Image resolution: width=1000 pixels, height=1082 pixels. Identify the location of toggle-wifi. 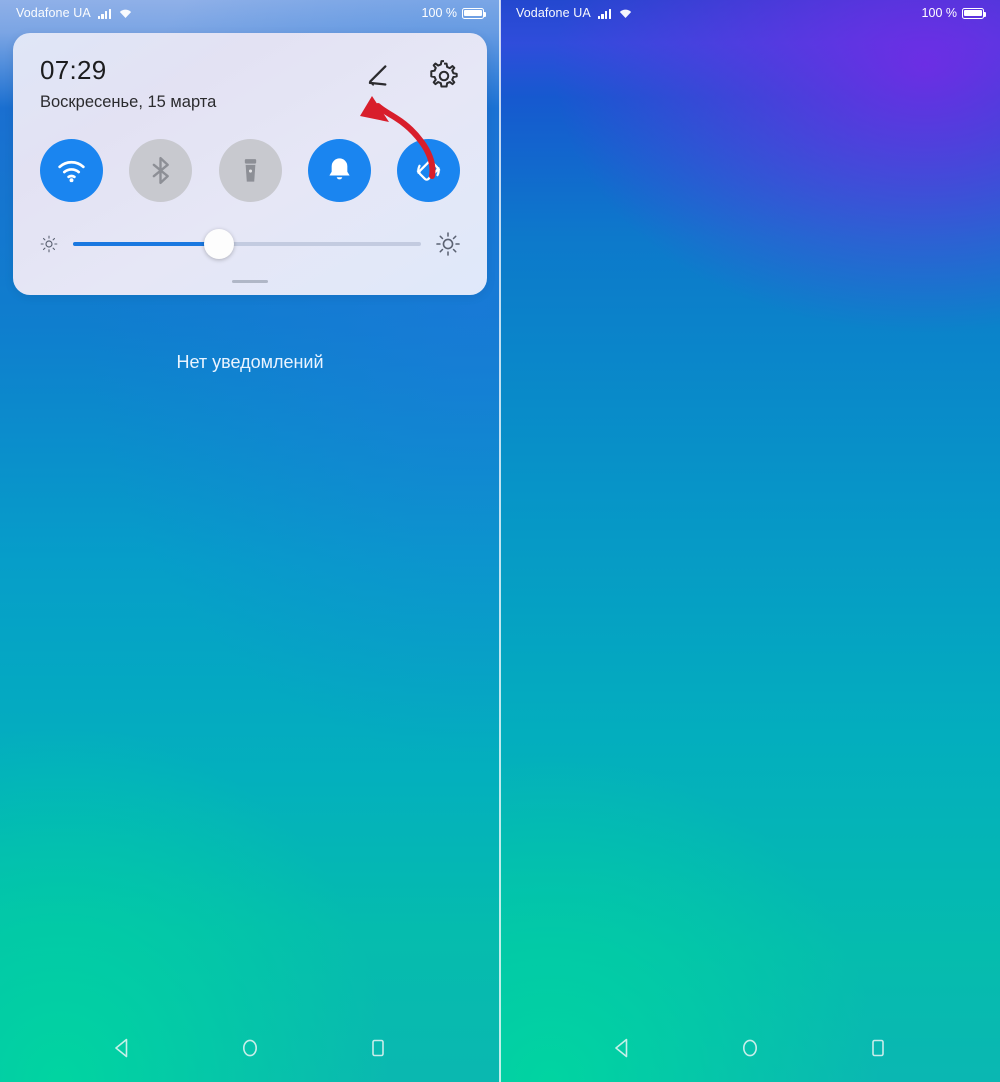
(71, 170).